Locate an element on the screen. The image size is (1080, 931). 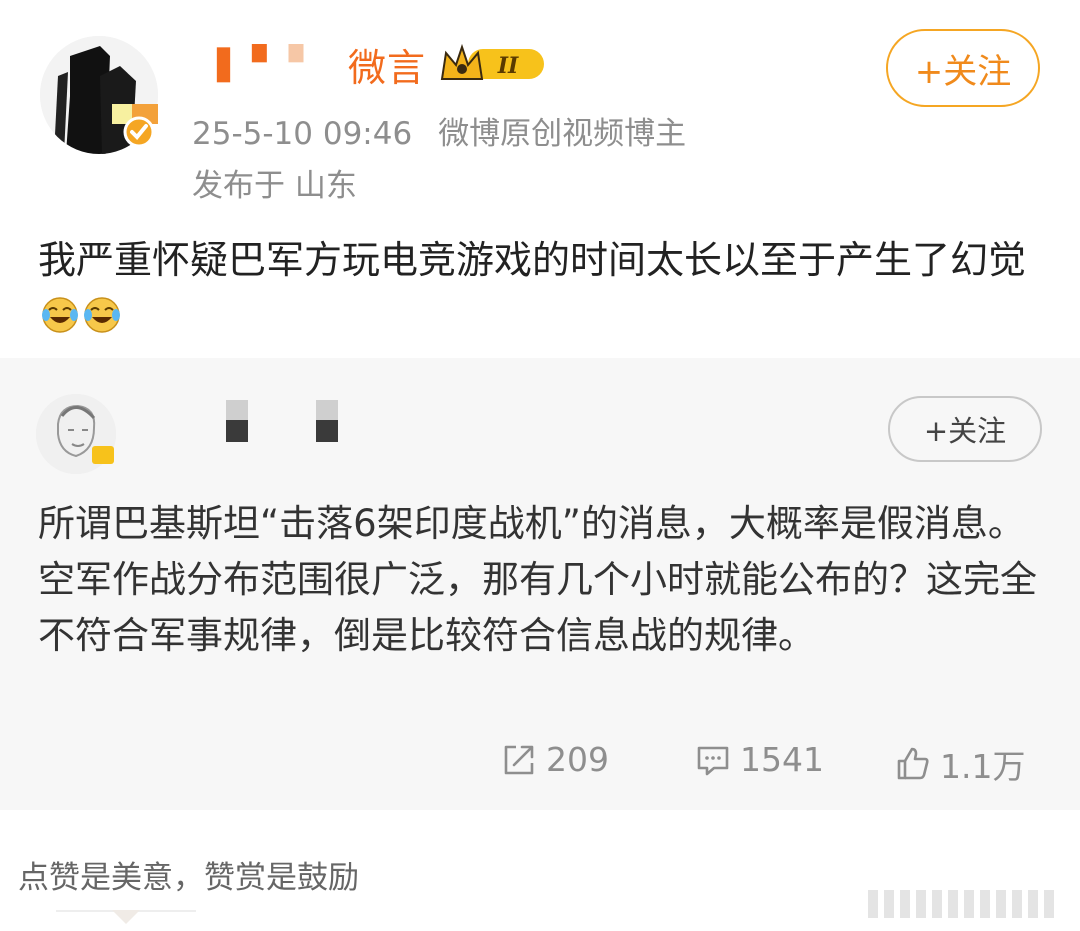
comment-icon is located at coordinates (713, 760).